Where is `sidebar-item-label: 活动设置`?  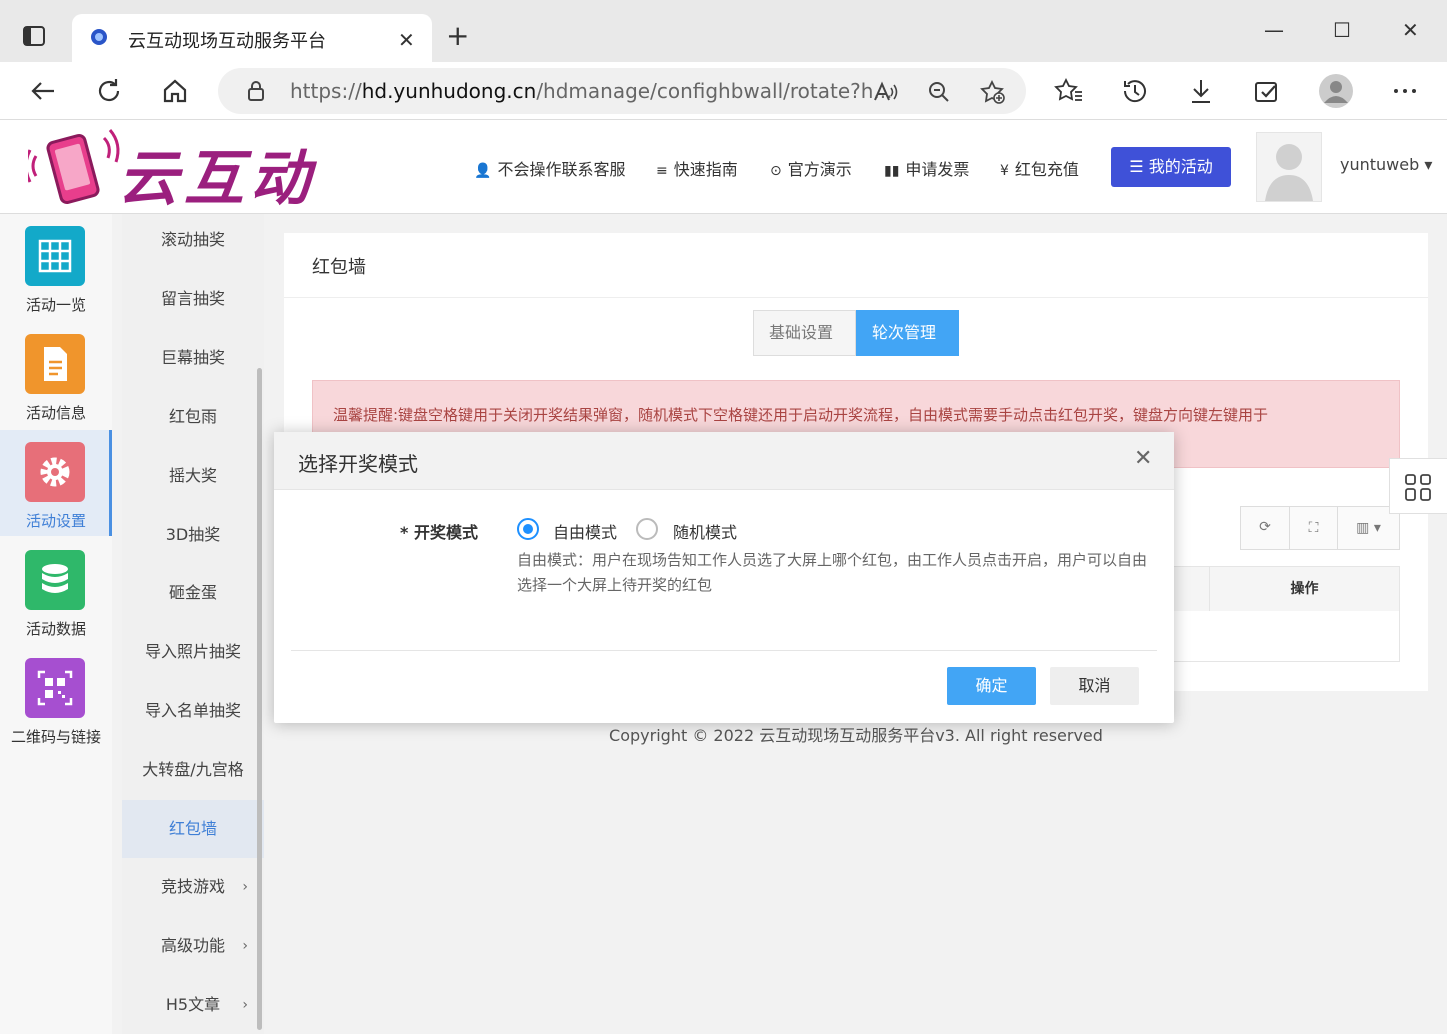
sidebar-item-label: 活动设置 is located at coordinates (55, 521).